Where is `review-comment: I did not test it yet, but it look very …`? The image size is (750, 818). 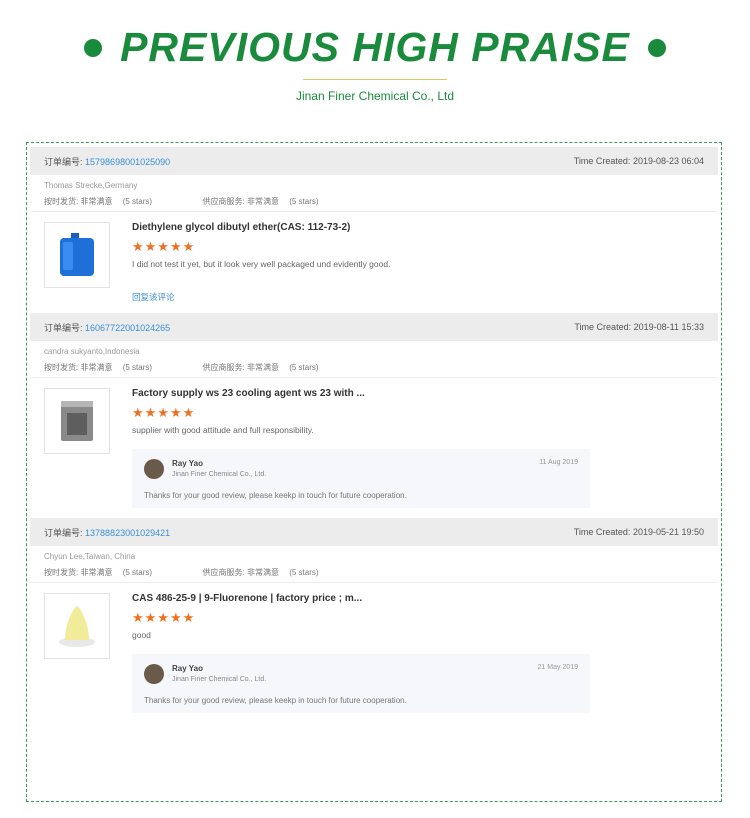
review-comment: I did not test it yet, but it look very … is located at coordinates (261, 264).